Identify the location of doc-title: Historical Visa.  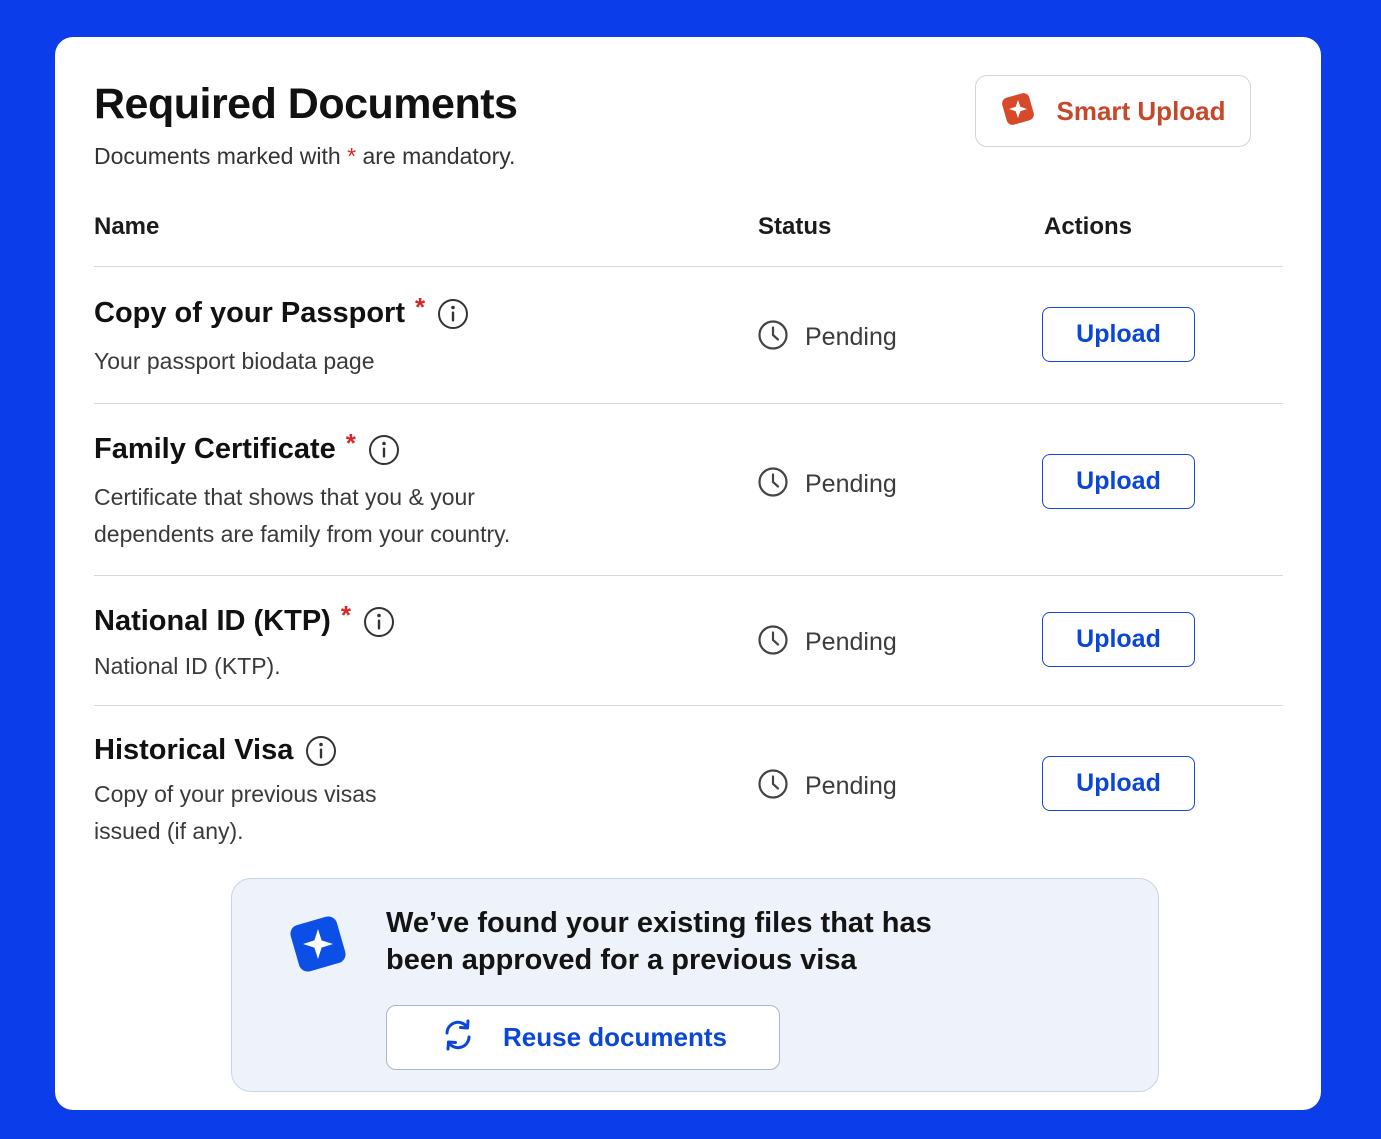
(194, 750).